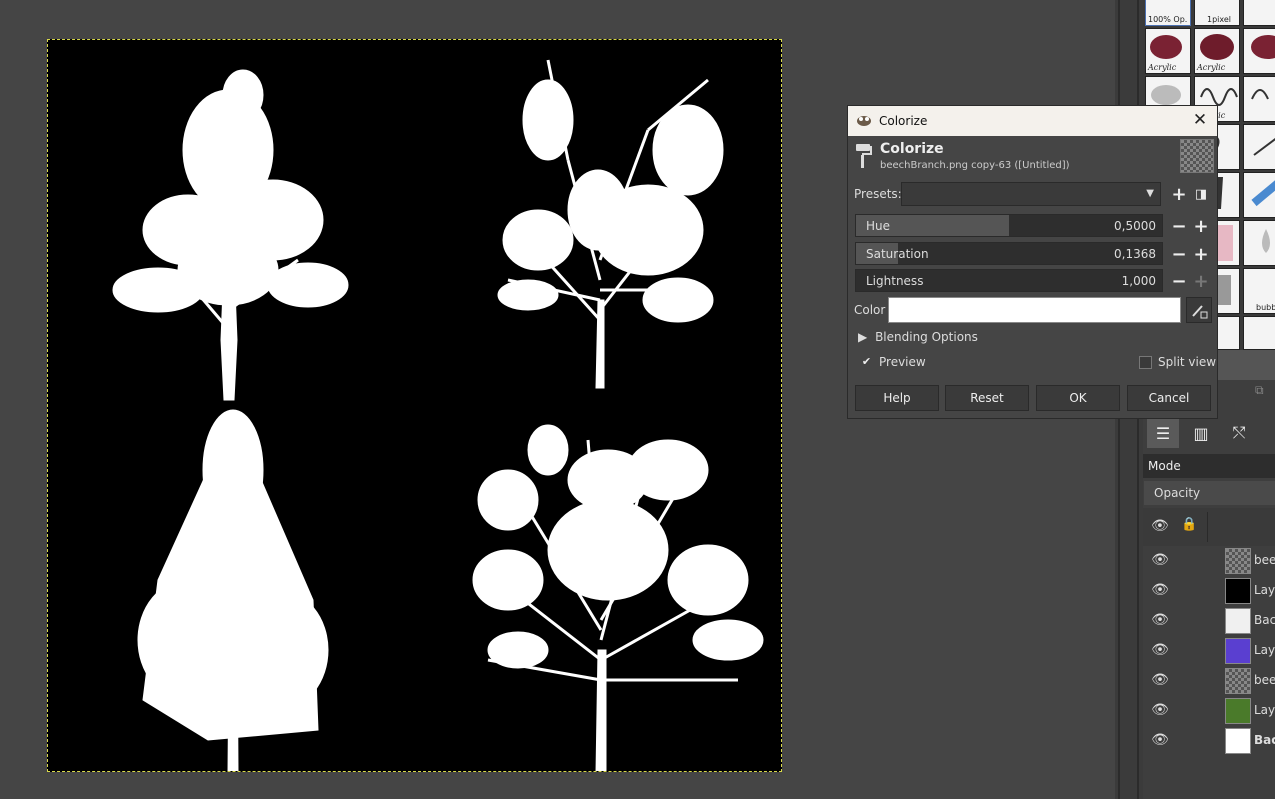 The width and height of the screenshot is (1275, 799). What do you see at coordinates (895, 281) in the screenshot?
I see `lightness-label: Lightness` at bounding box center [895, 281].